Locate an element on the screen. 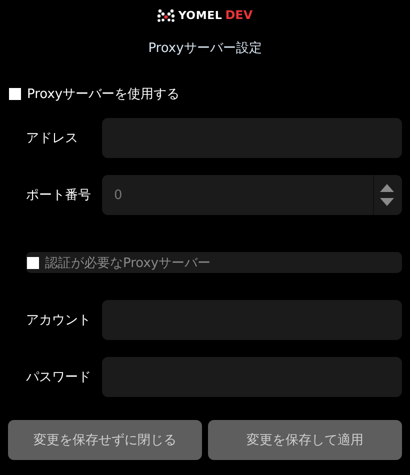 Image resolution: width=410 pixels, height=475 pixels. number-field: 0 is located at coordinates (252, 195).